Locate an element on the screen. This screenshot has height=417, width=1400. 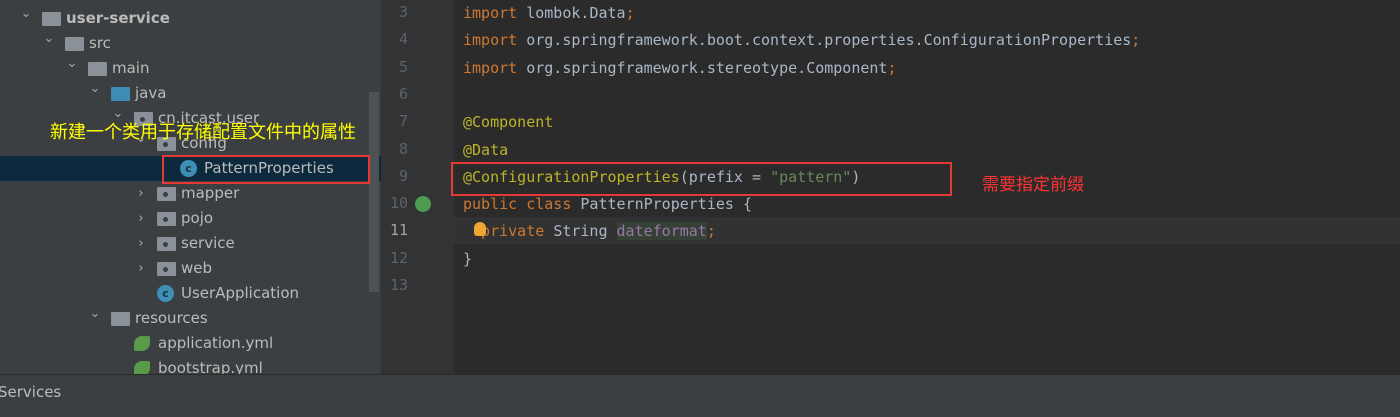
code-line: @Data is located at coordinates (485, 150).